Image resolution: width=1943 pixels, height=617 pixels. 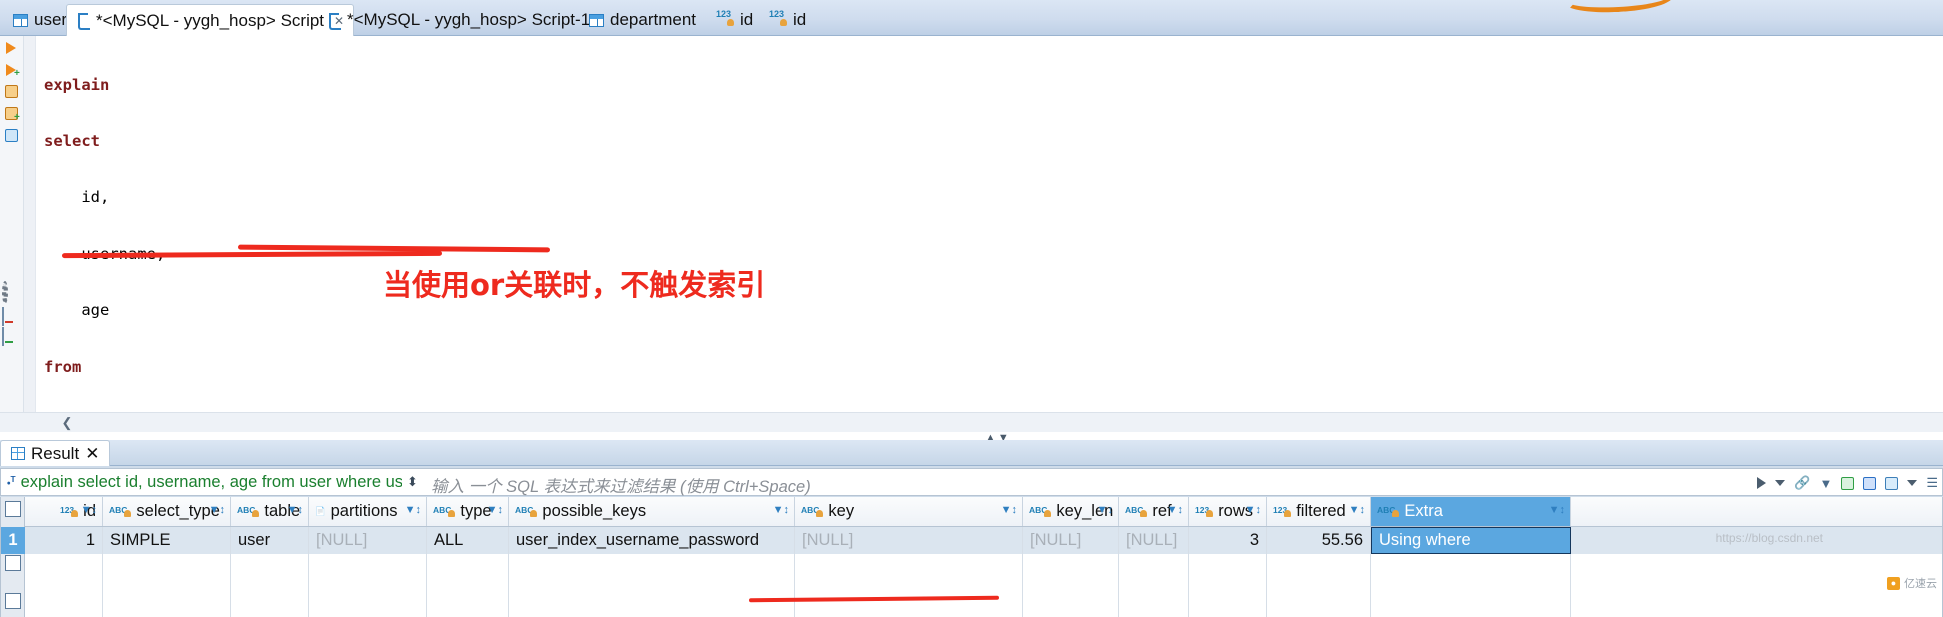 I want to click on column-header-key: ABC key ▼↕, so click(x=909, y=511).